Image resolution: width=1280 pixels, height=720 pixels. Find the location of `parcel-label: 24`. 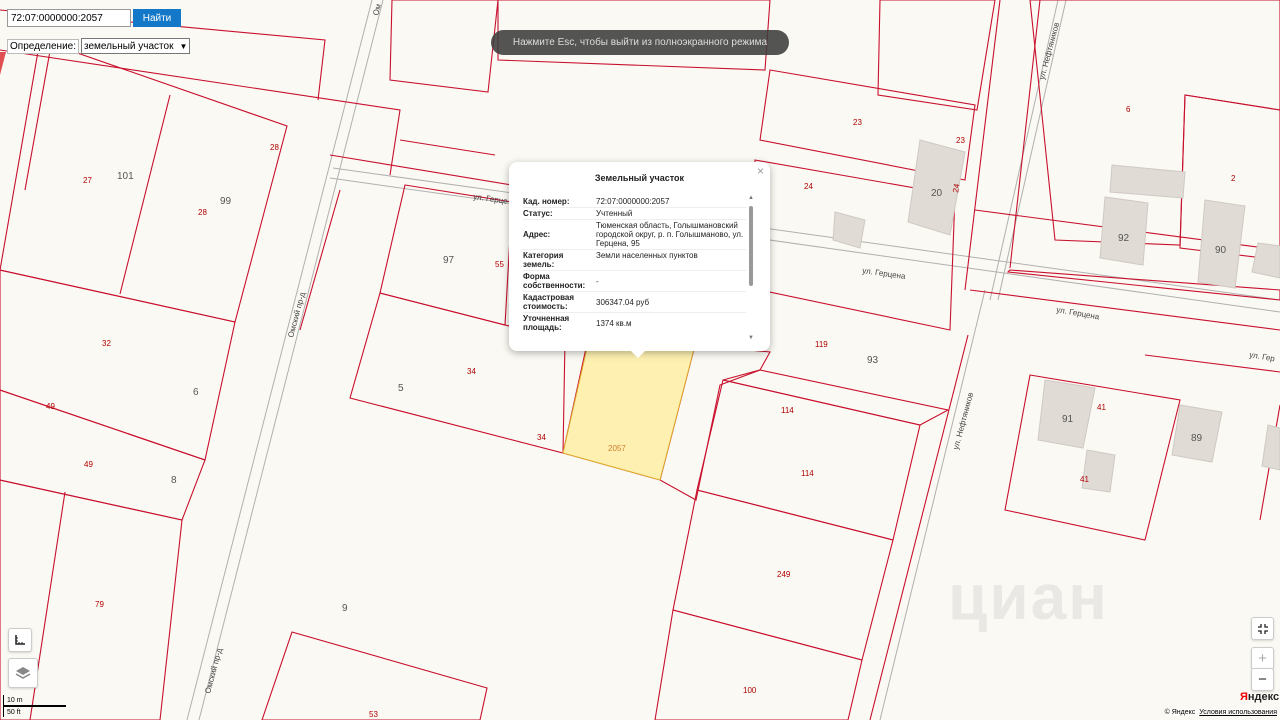

parcel-label: 24 is located at coordinates (808, 186).